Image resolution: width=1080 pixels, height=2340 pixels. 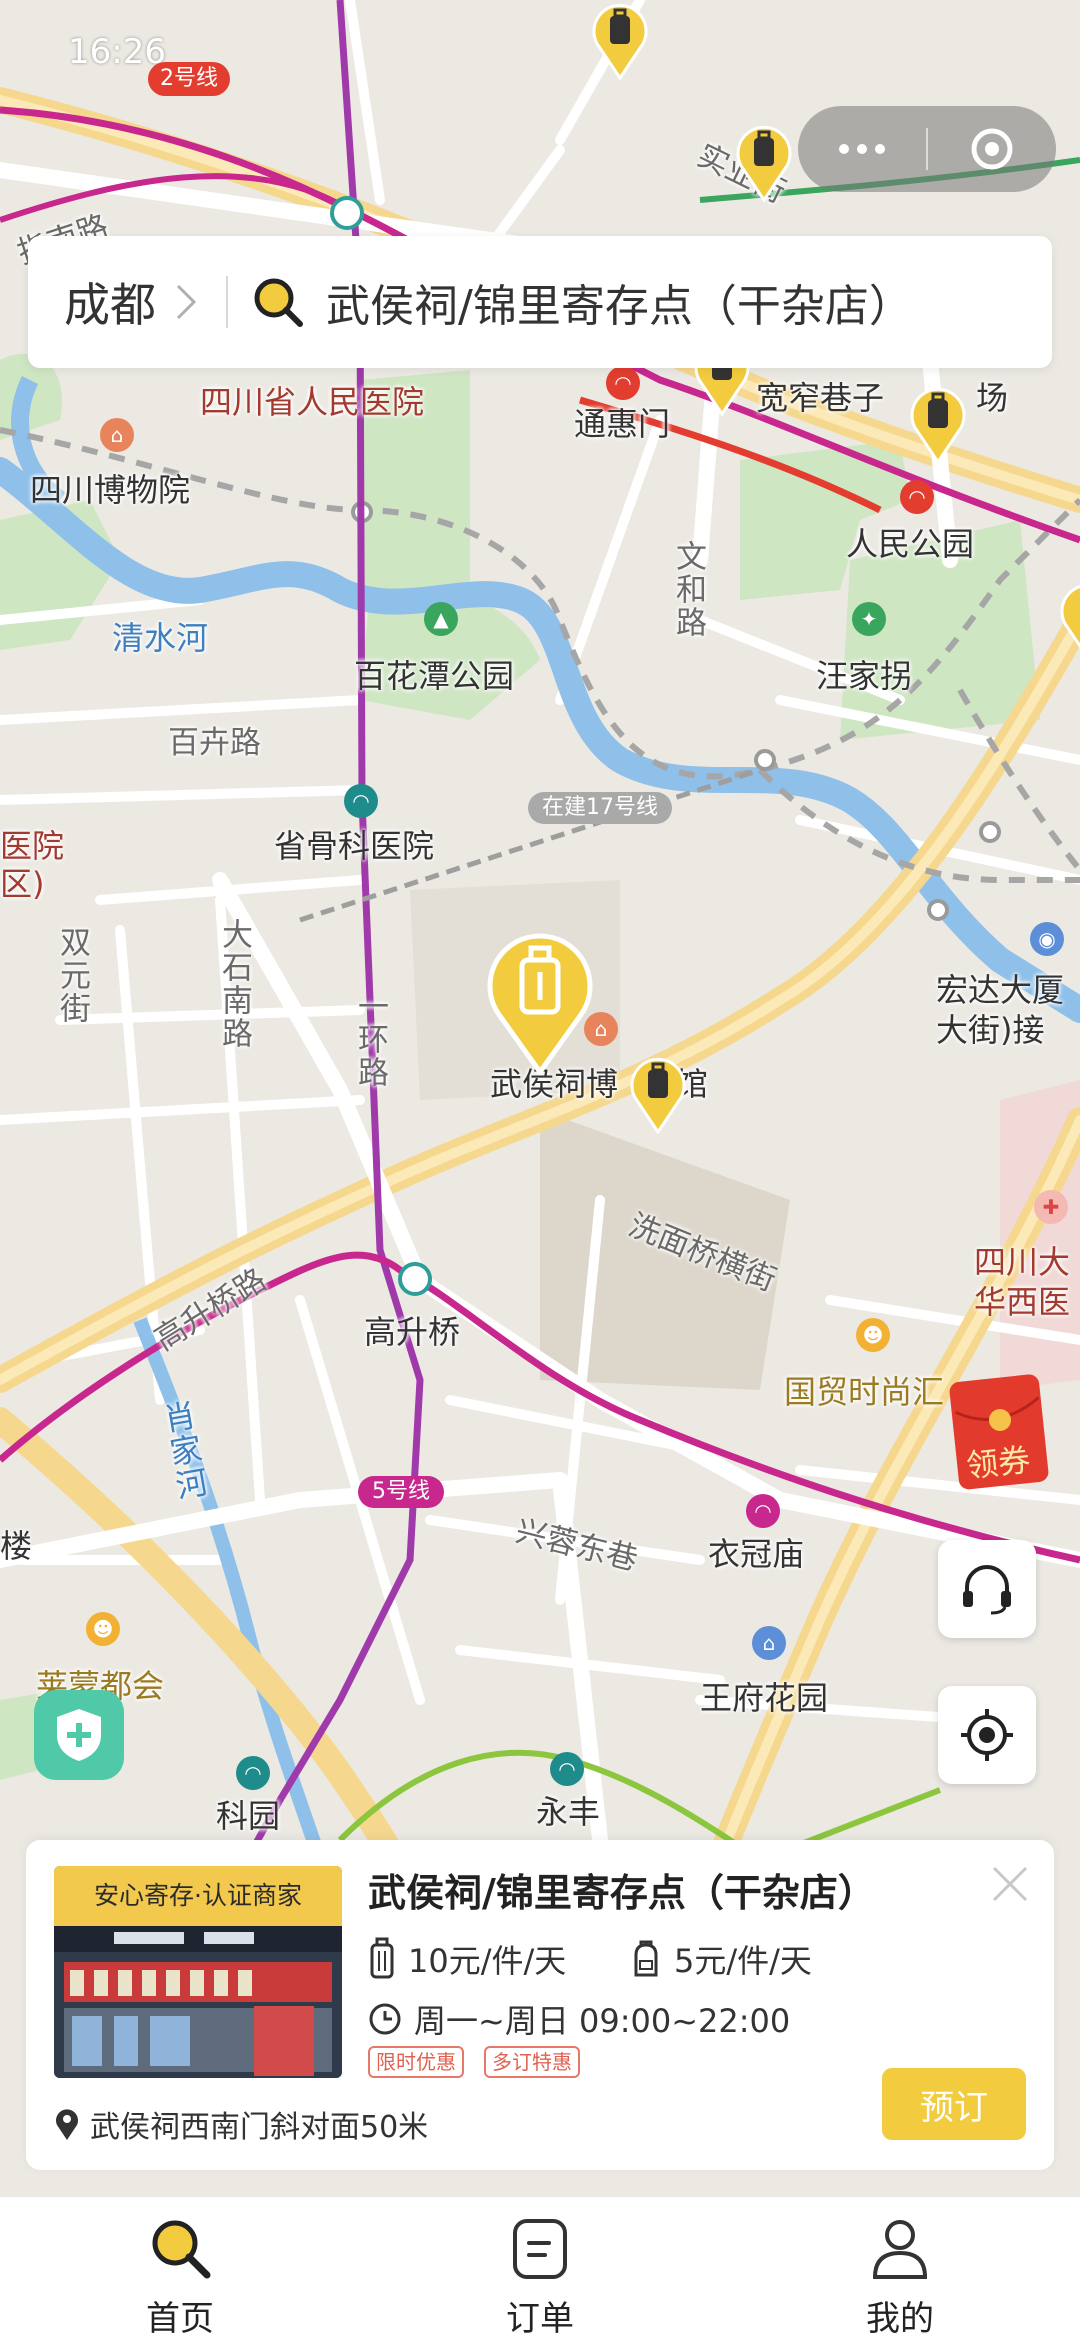 What do you see at coordinates (756, 1554) in the screenshot?
I see `place-yiguan: 衣冠庙` at bounding box center [756, 1554].